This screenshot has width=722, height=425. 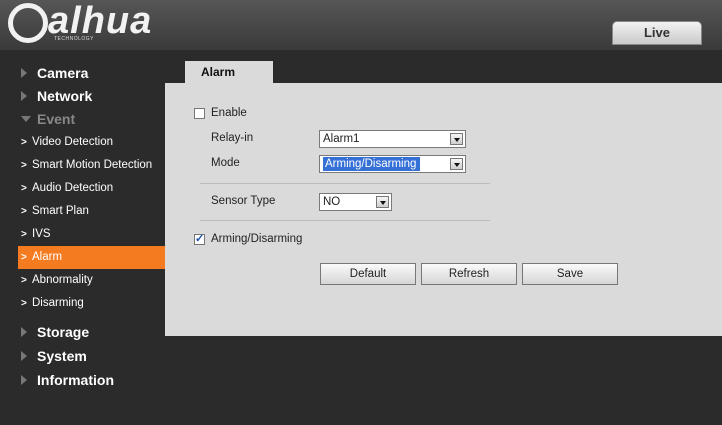 What do you see at coordinates (74, 39) in the screenshot?
I see `logo-subtitle: TECHNOLOGY` at bounding box center [74, 39].